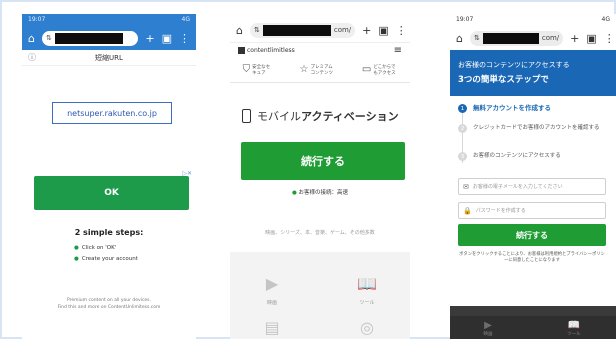 The height and width of the screenshot is (339, 616). What do you see at coordinates (112, 113) in the screenshot?
I see `destination-domain-box: netsuper.rakuten.co.jp` at bounding box center [112, 113].